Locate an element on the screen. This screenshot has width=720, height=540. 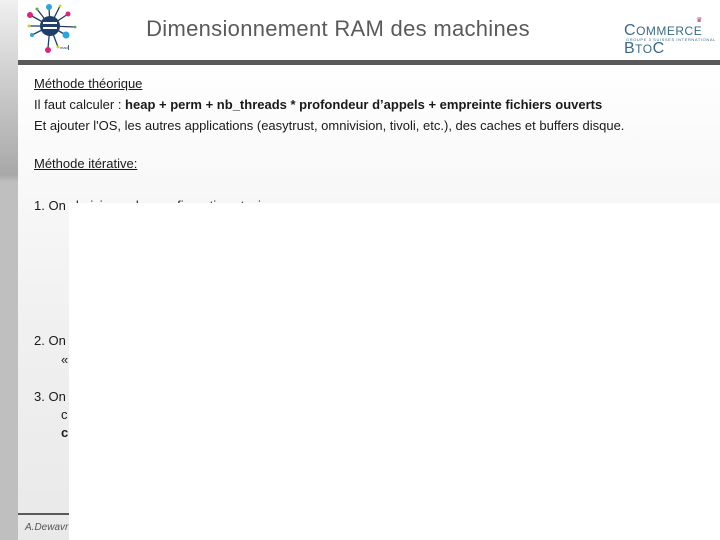
brand-last: C is located at coordinates (658, 48).